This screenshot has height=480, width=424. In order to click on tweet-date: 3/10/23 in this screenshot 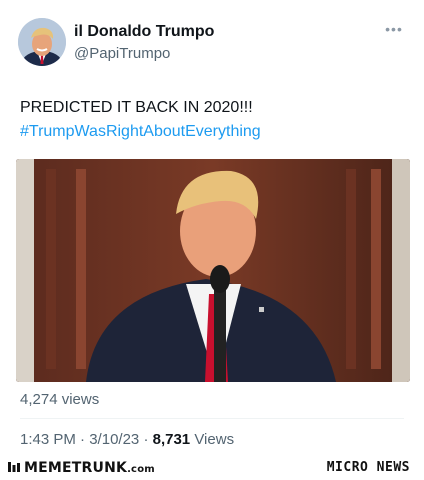, I will do `click(114, 439)`.